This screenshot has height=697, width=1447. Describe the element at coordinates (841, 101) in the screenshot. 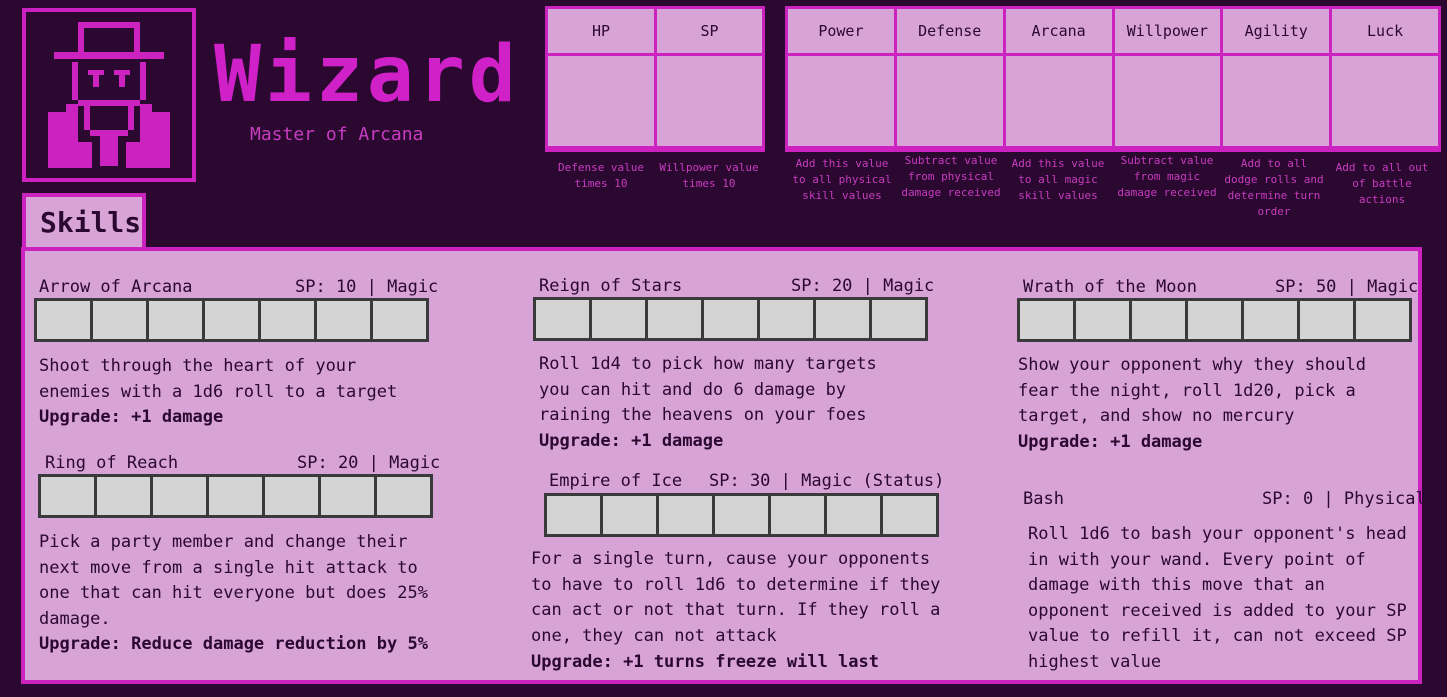

I see `stat-value-power` at that location.